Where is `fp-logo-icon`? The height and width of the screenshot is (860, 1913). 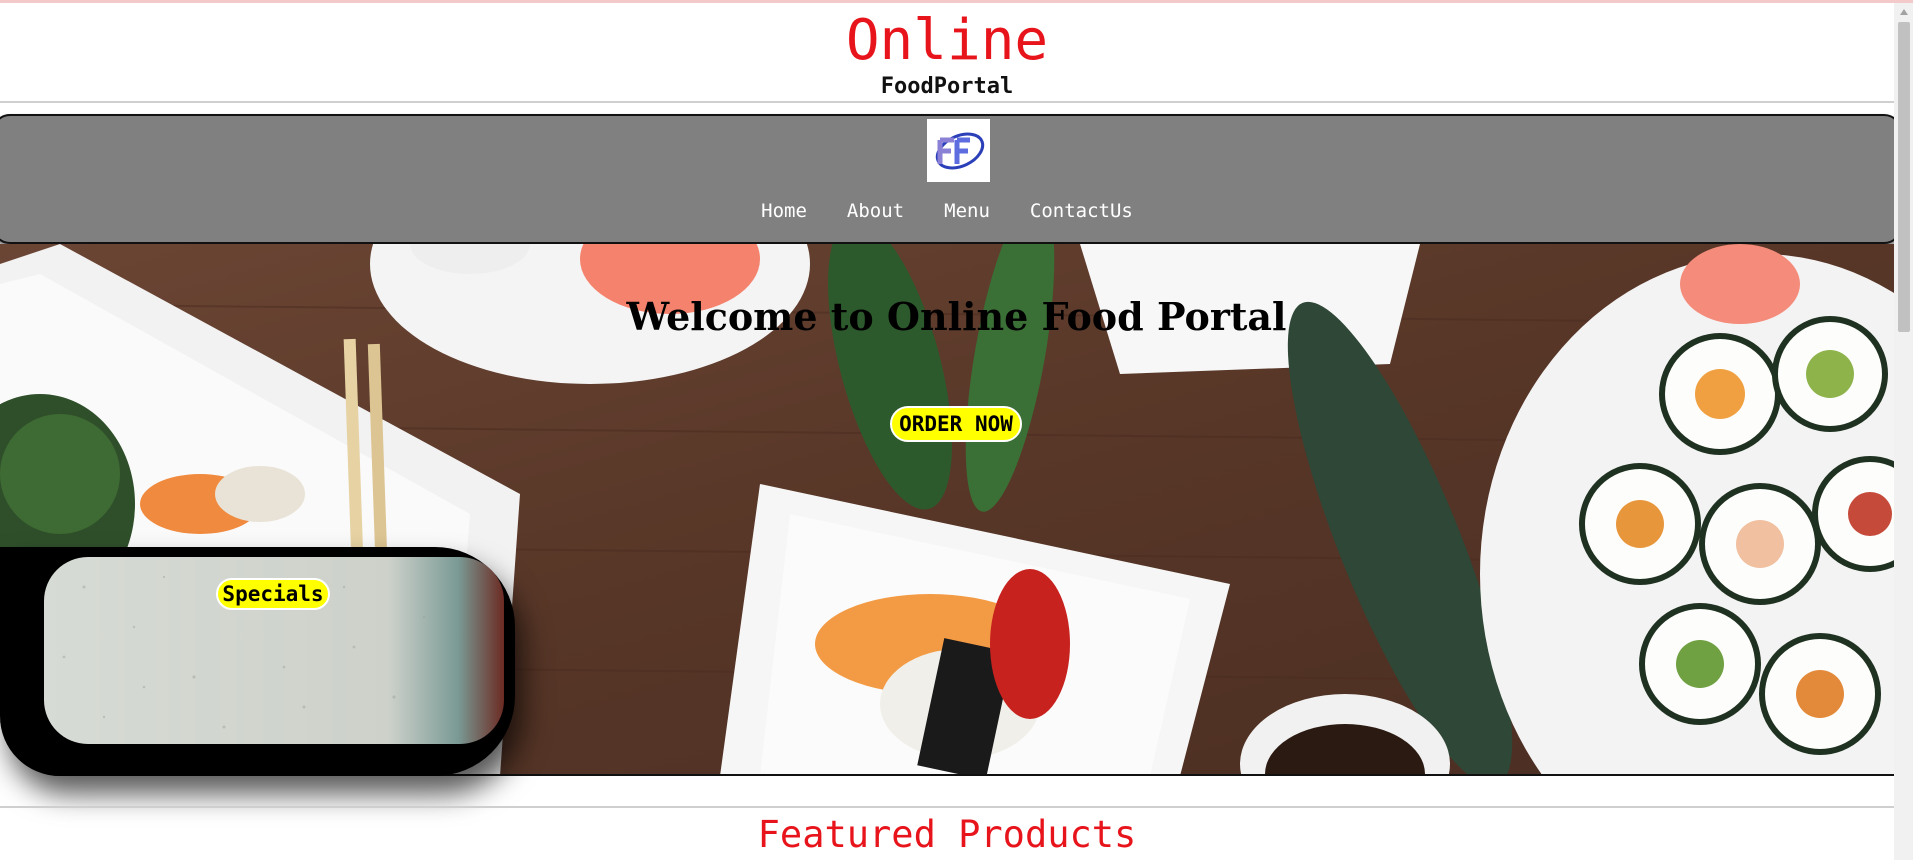
fp-logo-icon is located at coordinates (959, 150).